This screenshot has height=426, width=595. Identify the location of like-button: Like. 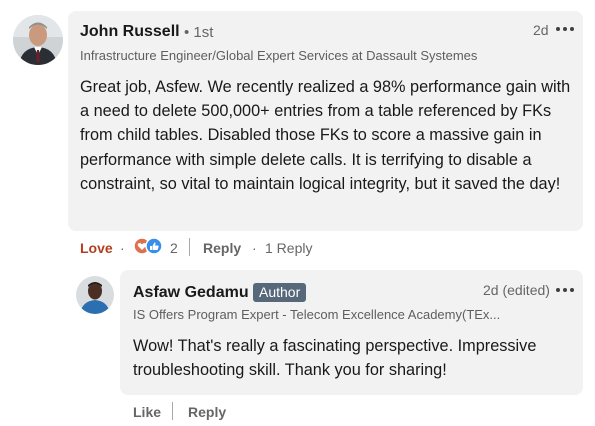
(147, 412).